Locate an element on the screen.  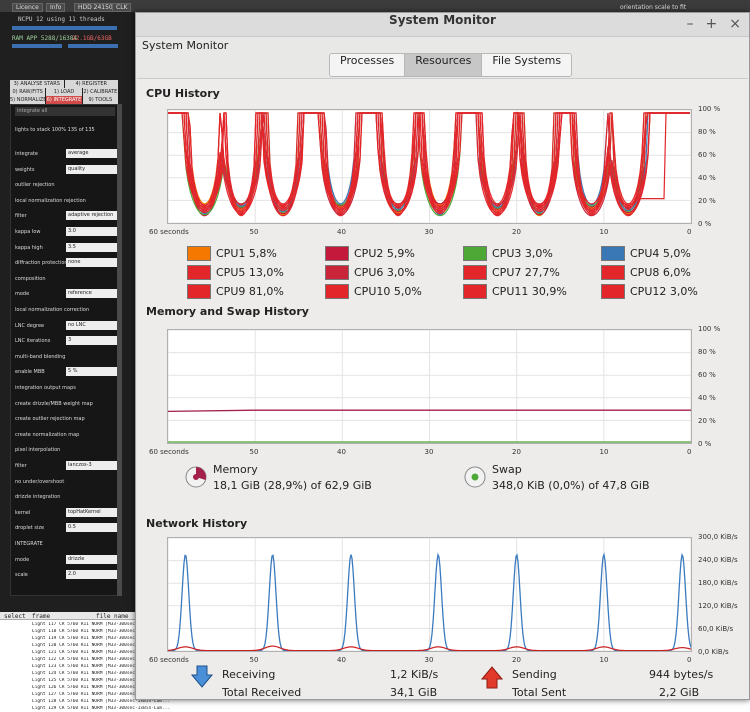
bg-tab-tools: 9) TOOLS is located at coordinates (100, 100).